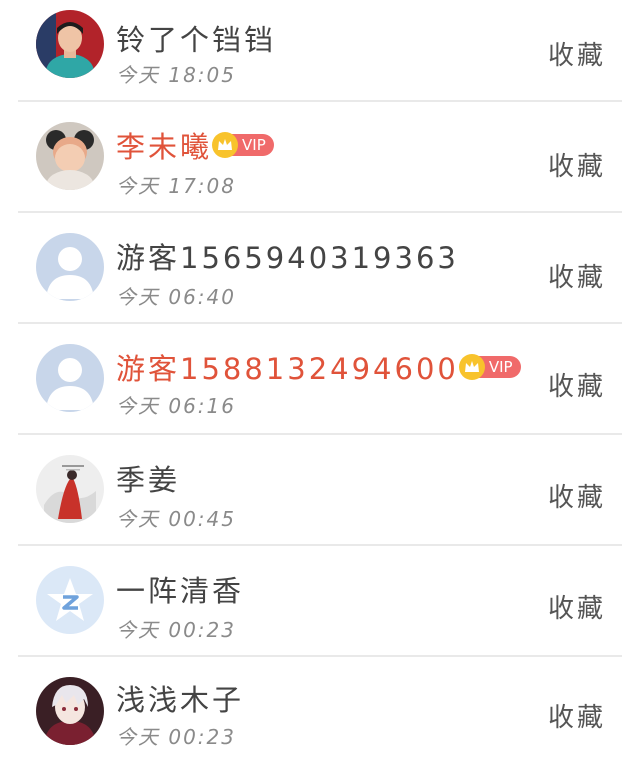 The height and width of the screenshot is (765, 640). I want to click on qq-star-avatar, so click(70, 600).